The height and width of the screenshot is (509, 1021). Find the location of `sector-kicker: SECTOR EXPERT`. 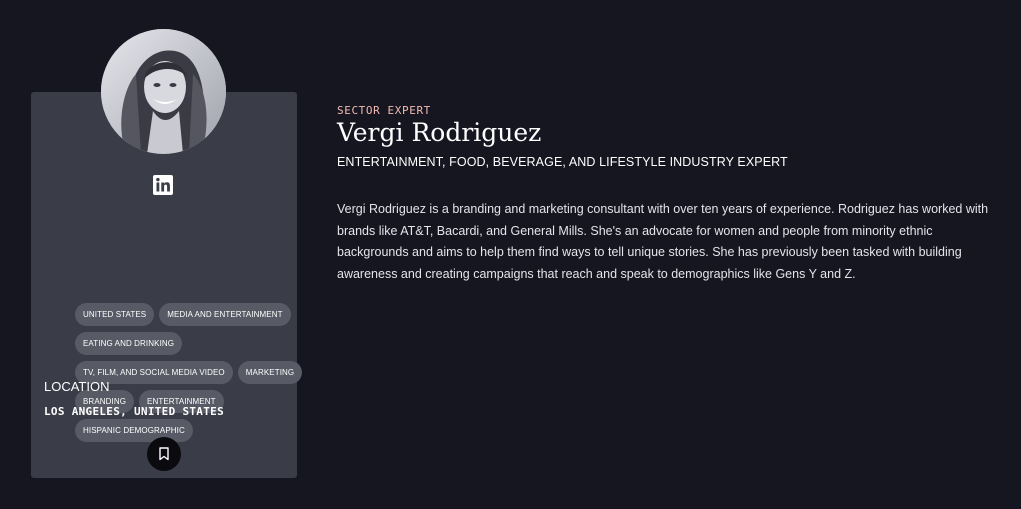

sector-kicker: SECTOR EXPERT is located at coordinates (384, 110).